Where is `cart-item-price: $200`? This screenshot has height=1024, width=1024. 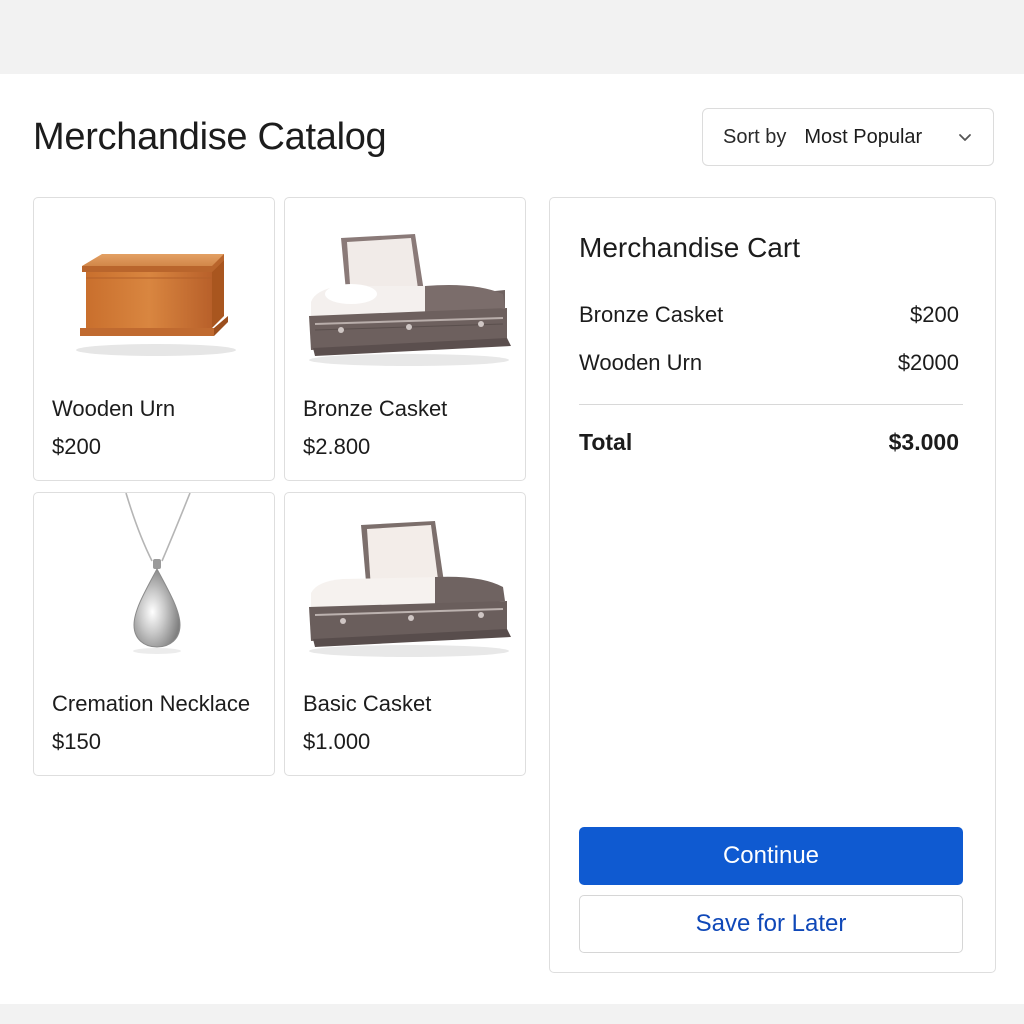
cart-item-price: $200 is located at coordinates (934, 314).